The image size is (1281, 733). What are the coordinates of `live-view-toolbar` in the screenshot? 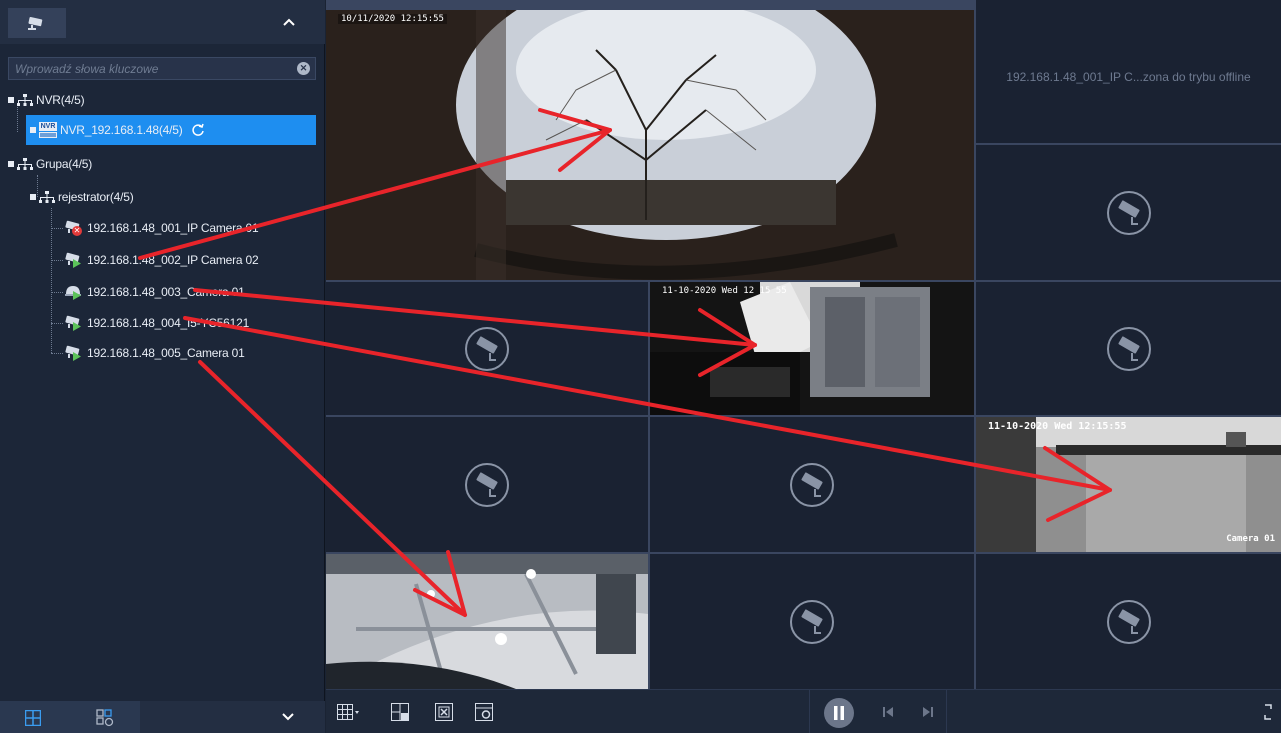 It's located at (803, 711).